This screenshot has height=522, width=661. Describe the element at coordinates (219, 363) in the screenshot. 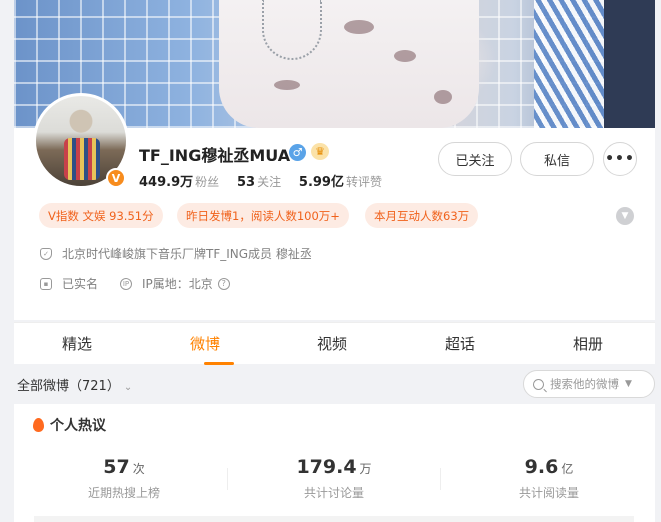

I see `active-tab-indicator` at that location.